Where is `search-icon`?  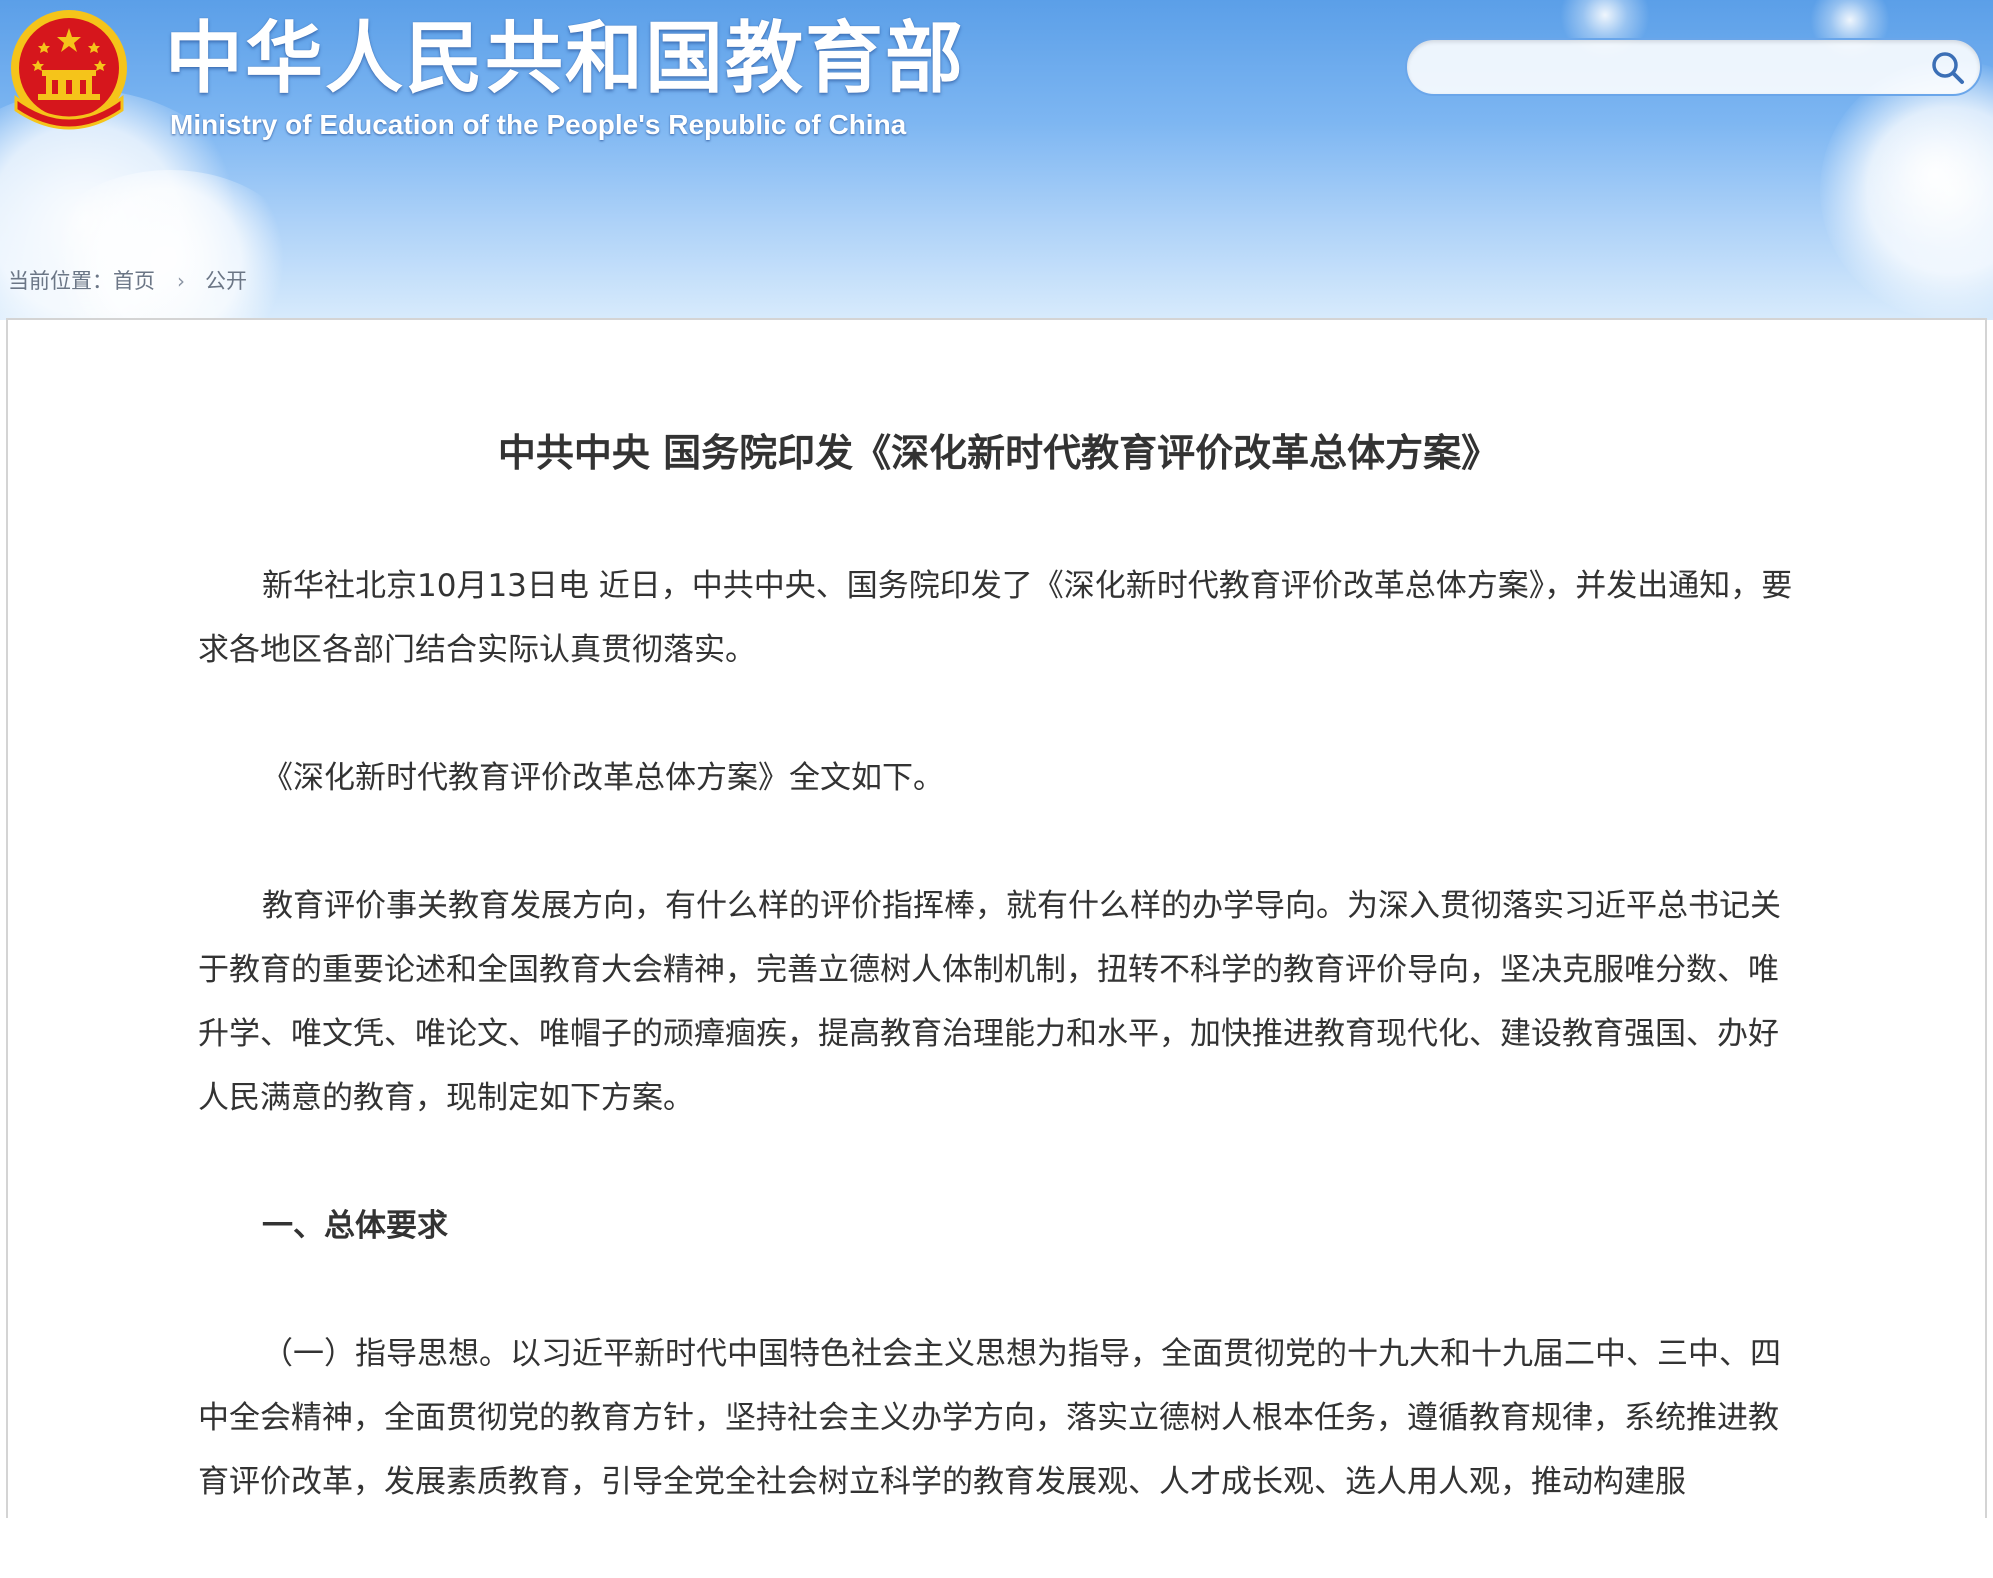
search-icon is located at coordinates (1948, 68).